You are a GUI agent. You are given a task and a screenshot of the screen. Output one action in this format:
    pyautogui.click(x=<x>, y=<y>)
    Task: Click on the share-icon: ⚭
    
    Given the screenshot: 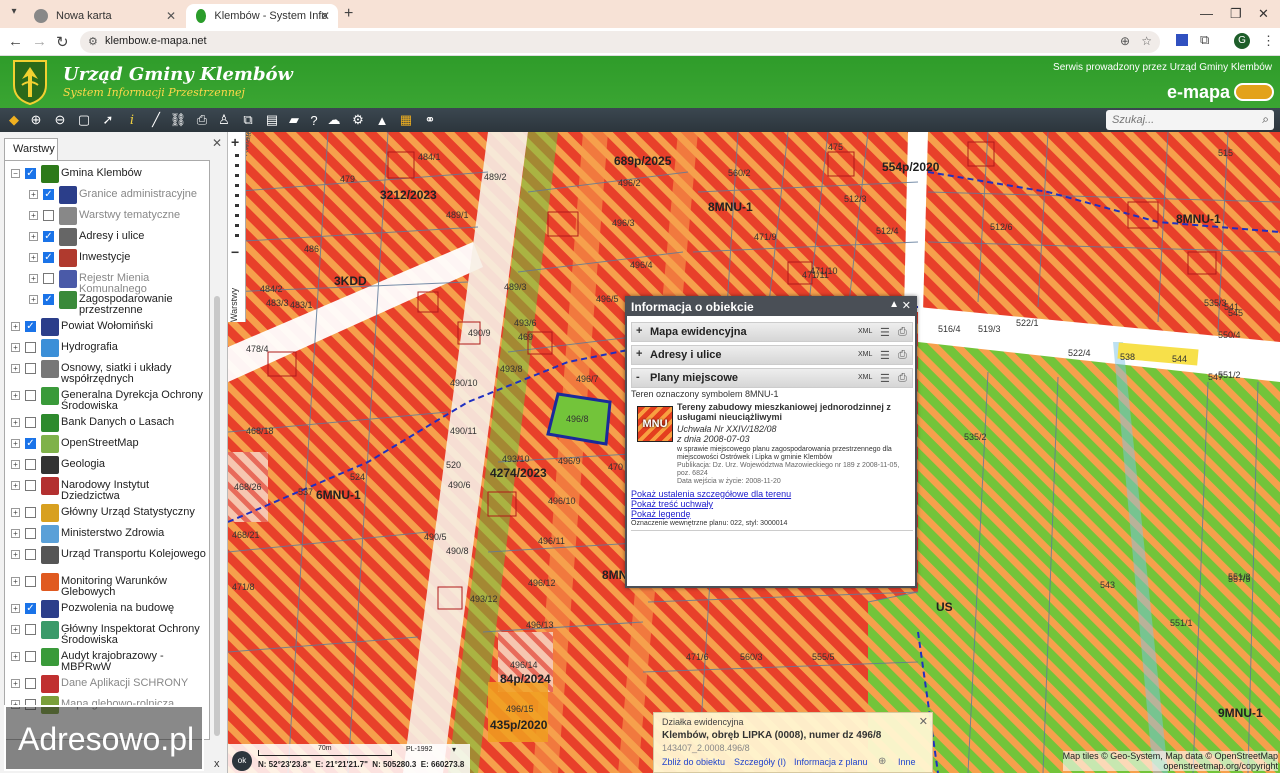 What is the action you would take?
    pyautogui.click(x=430, y=120)
    